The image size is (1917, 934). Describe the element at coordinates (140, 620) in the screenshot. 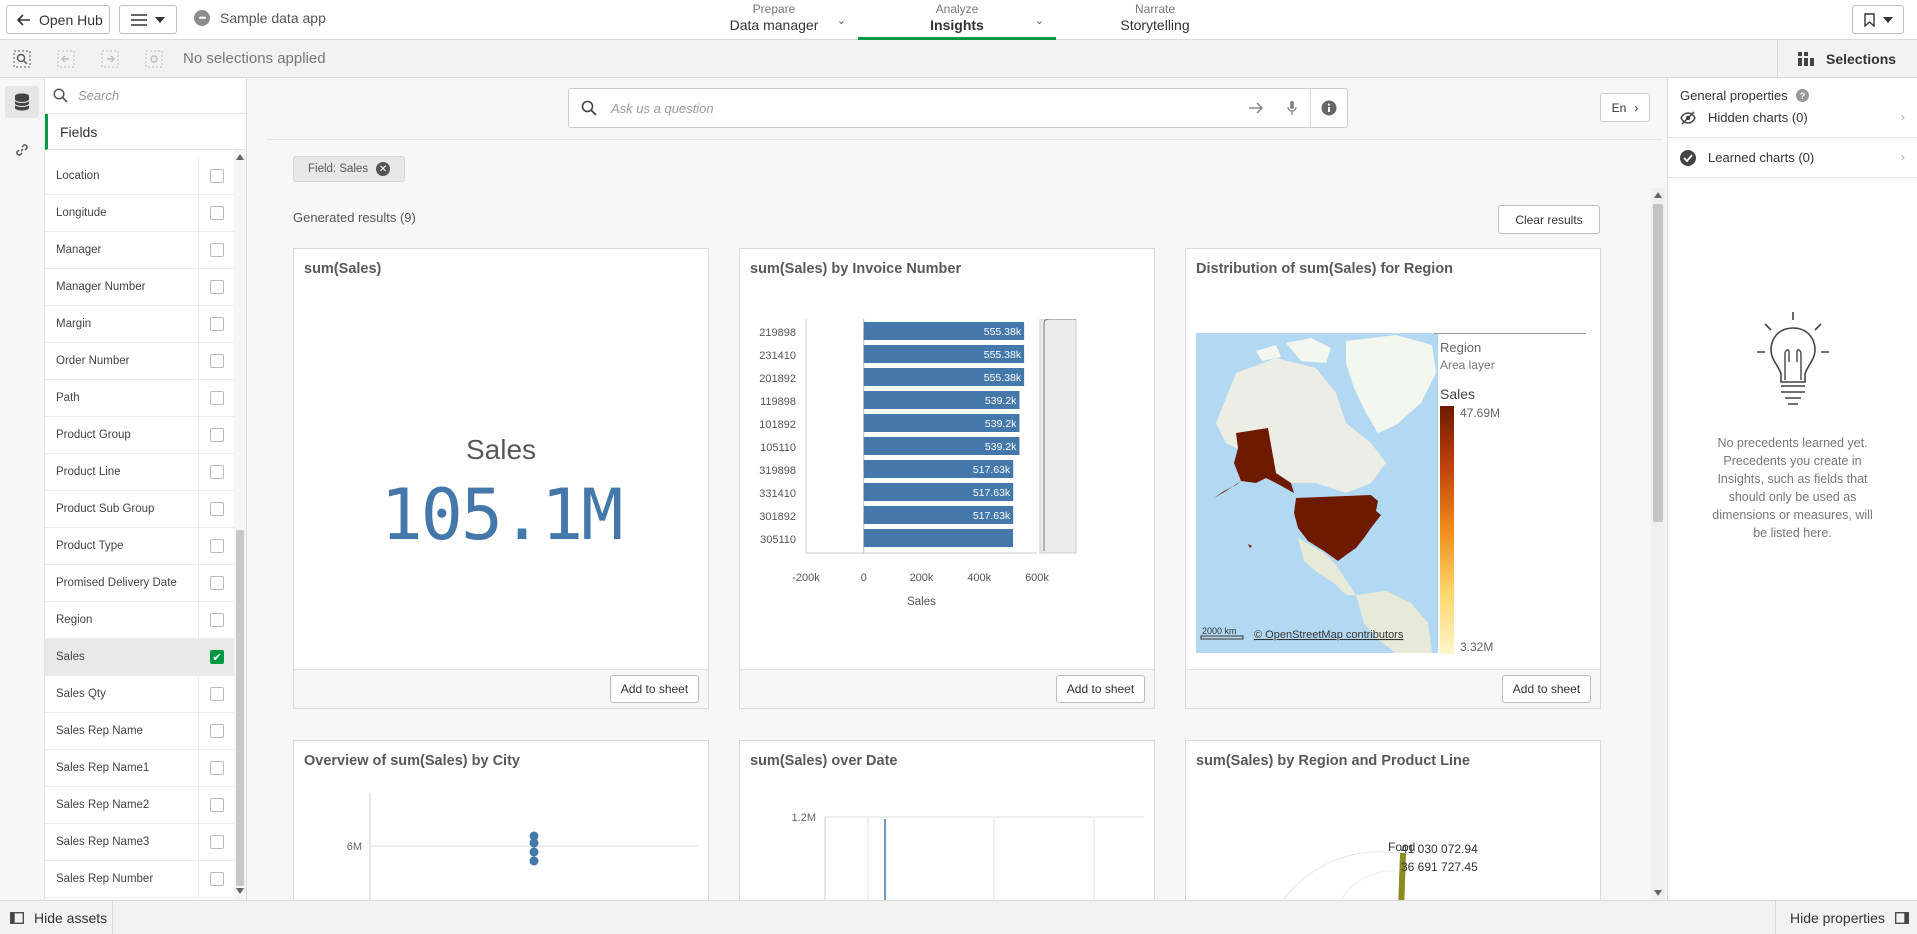

I see `field-item: Region` at that location.